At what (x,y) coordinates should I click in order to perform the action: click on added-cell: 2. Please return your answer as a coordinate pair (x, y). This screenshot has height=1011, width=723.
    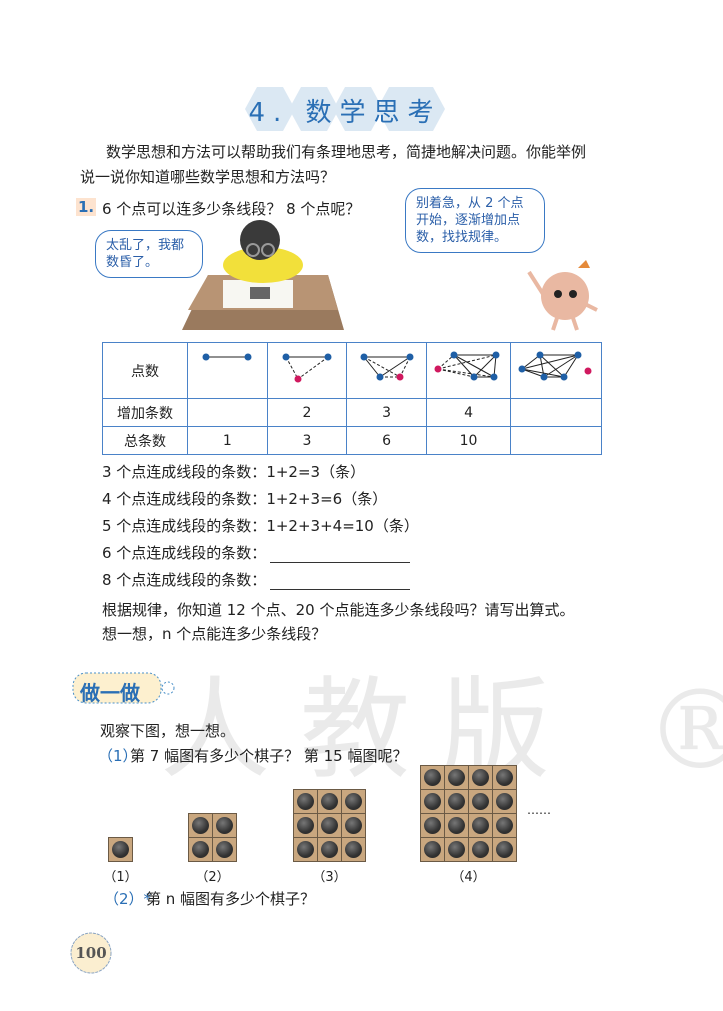
    Looking at the image, I should click on (307, 412).